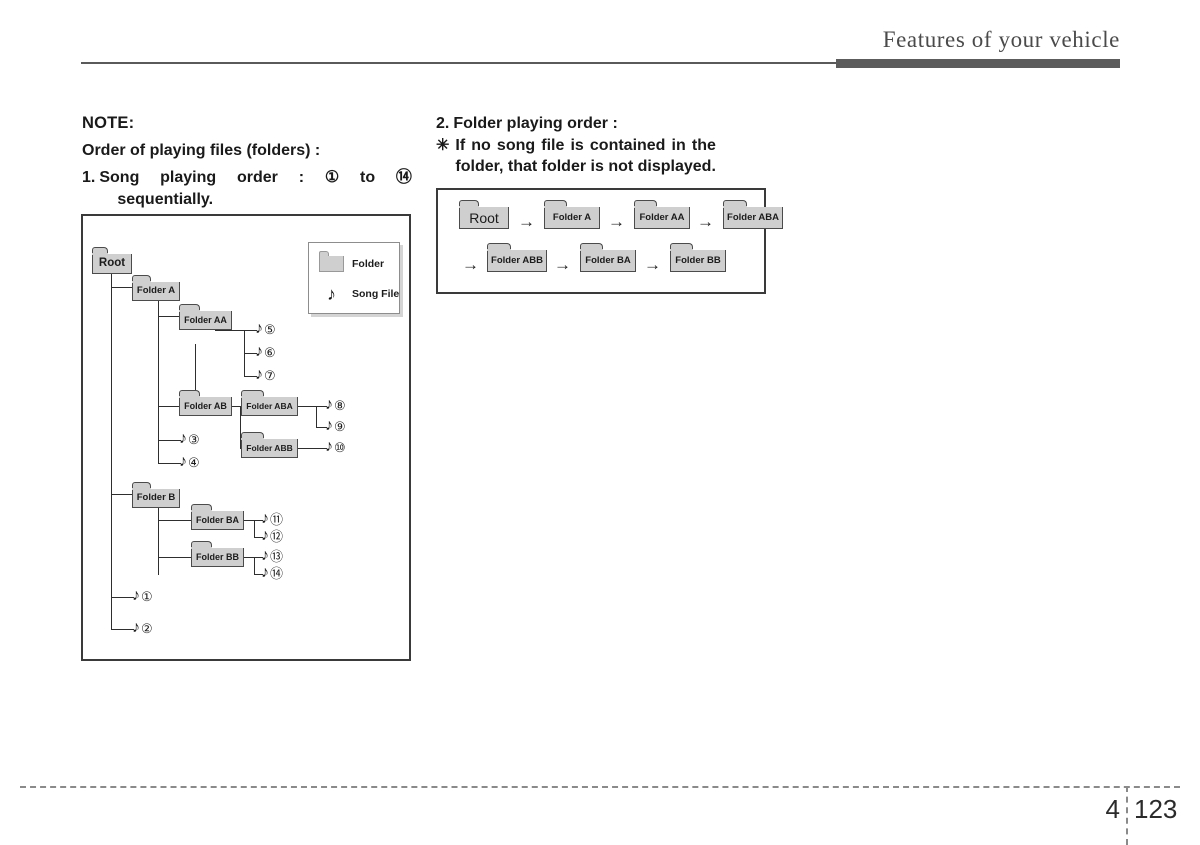  I want to click on tree-line-root-to-song1, so click(122, 597).